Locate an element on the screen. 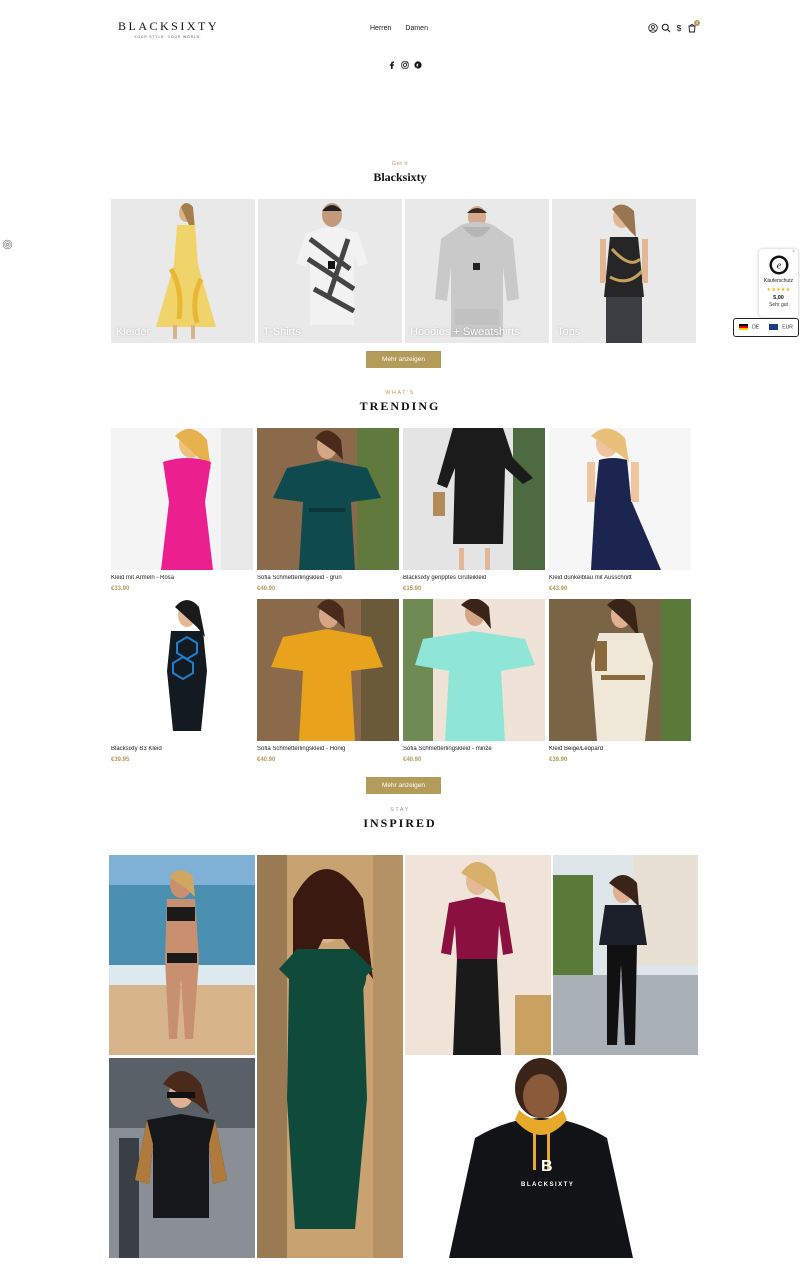 This screenshot has width=800, height=1265. product-price: €15.90 is located at coordinates (412, 589).